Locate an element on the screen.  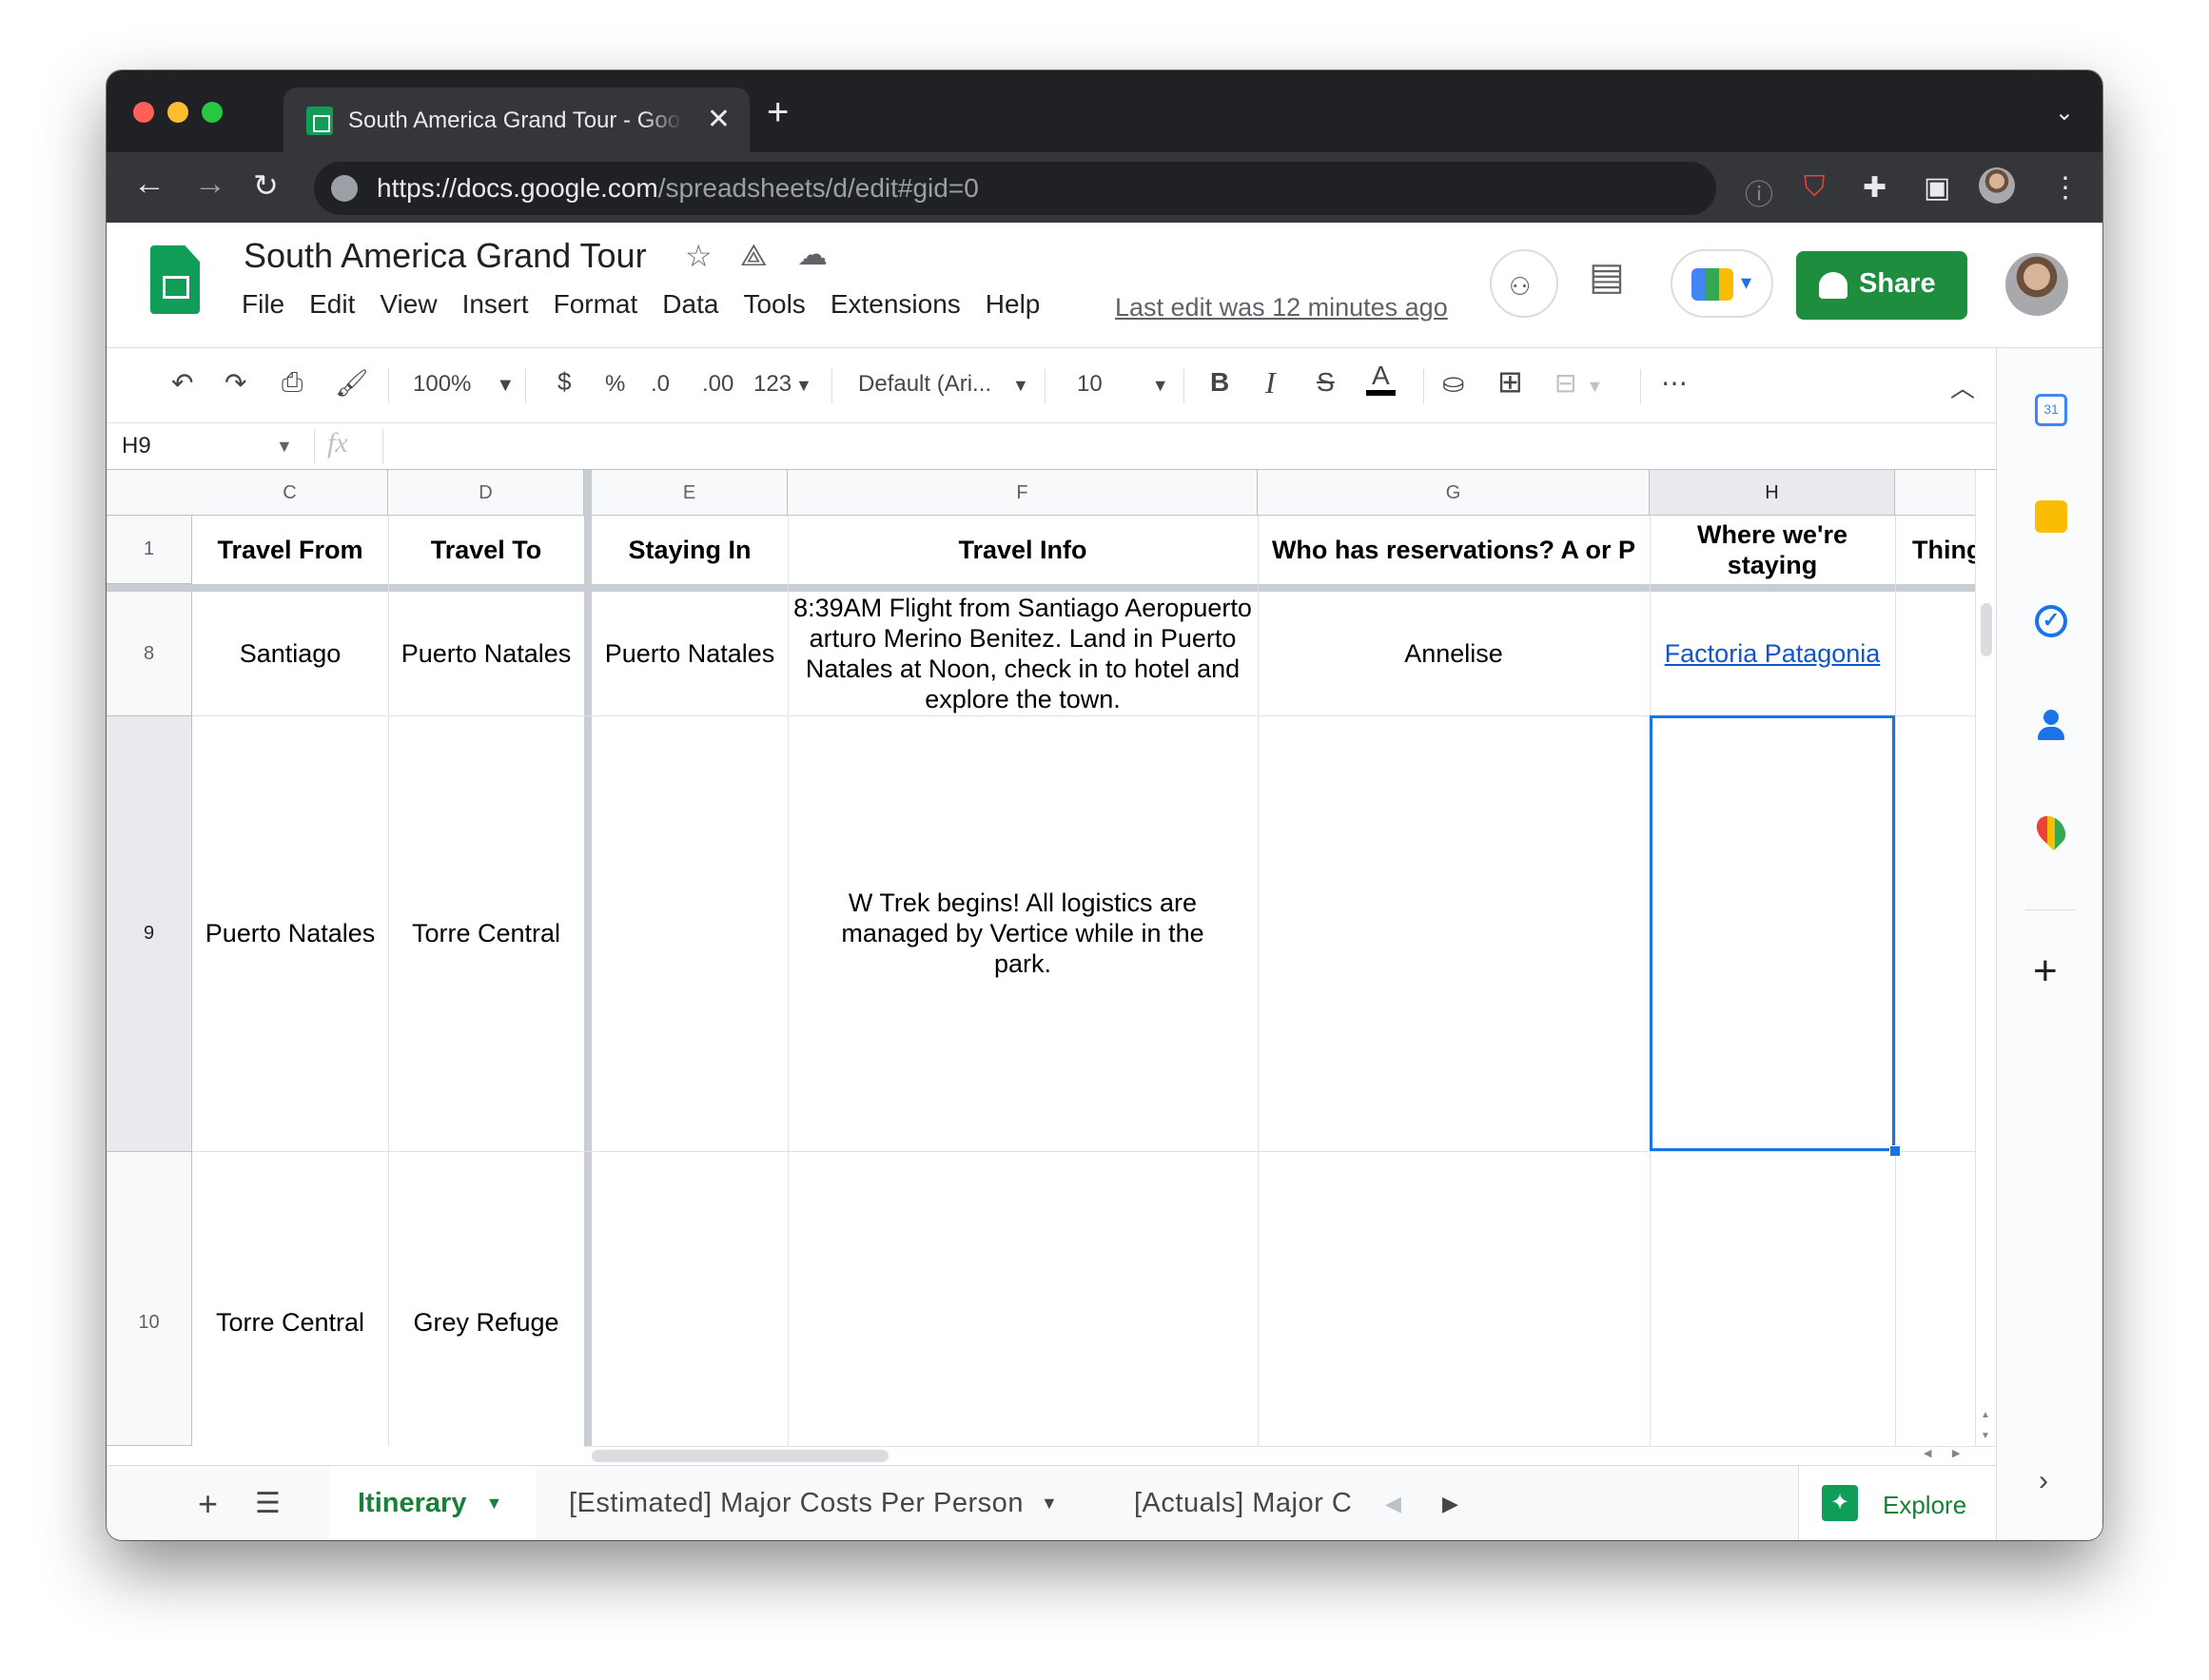
header-cell-travel-from: Travel From is located at coordinates (290, 550).